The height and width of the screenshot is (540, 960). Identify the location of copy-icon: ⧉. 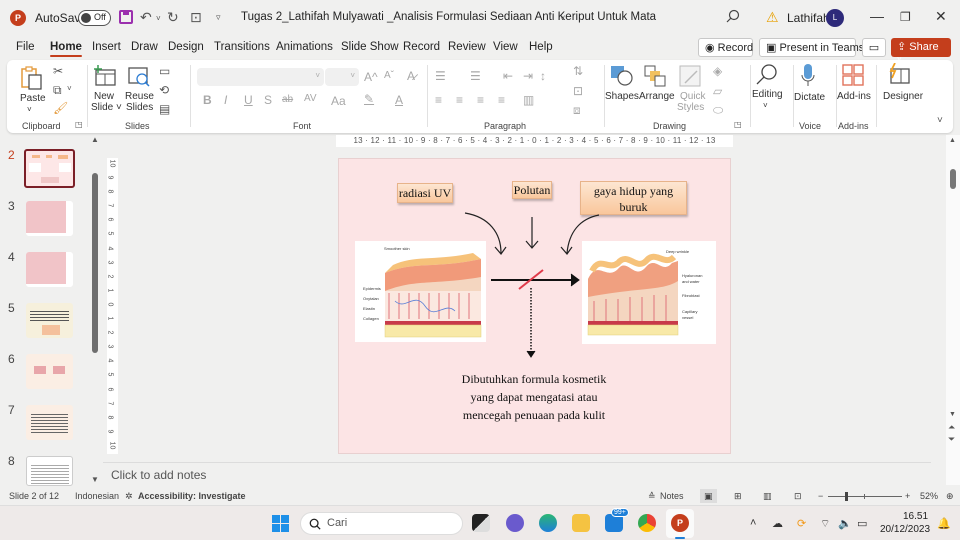
(57, 90).